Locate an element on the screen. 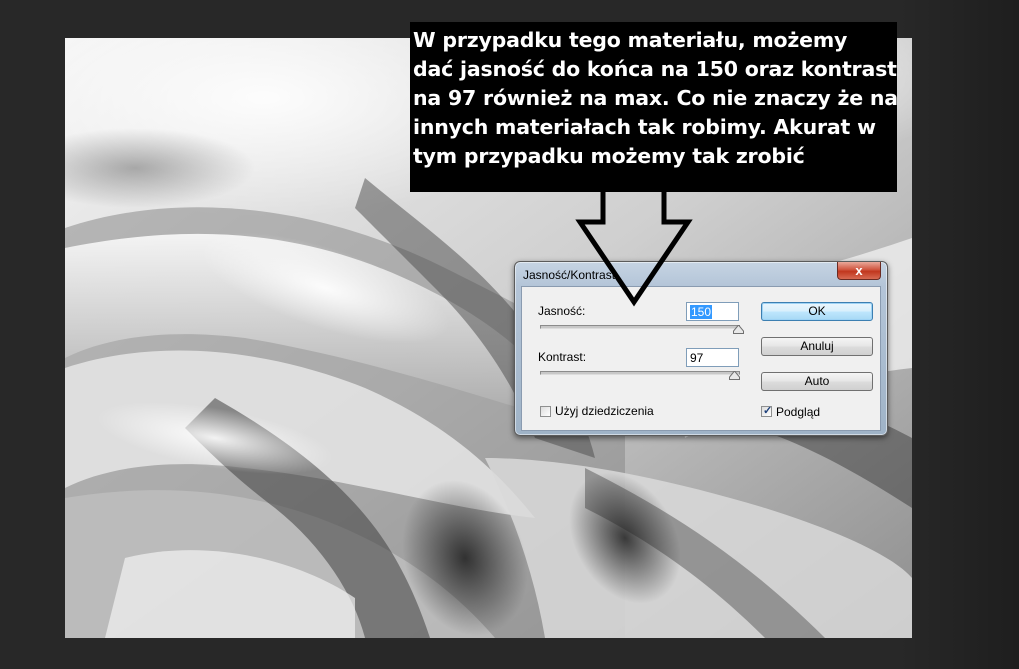 Image resolution: width=1019 pixels, height=669 pixels. legacy-label: Użyj dziedziczenia is located at coordinates (604, 411).